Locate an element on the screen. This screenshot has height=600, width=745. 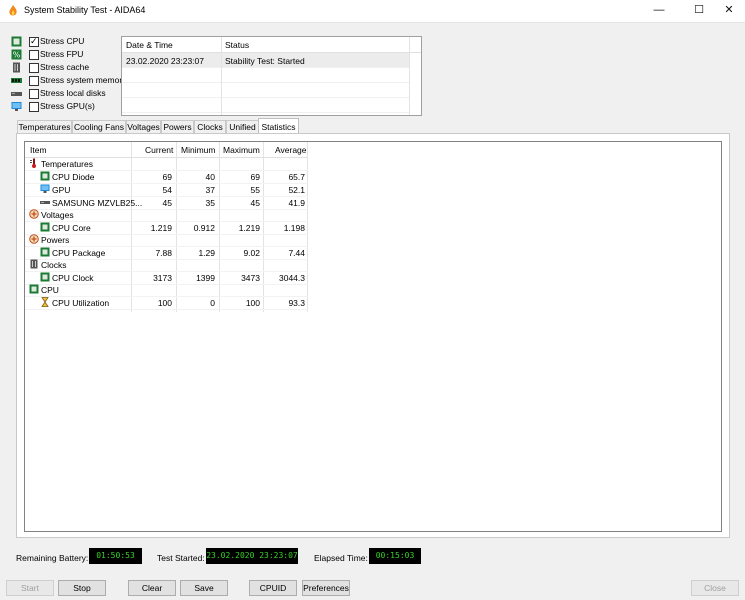
maximum-value: 100 is located at coordinates (252, 303).